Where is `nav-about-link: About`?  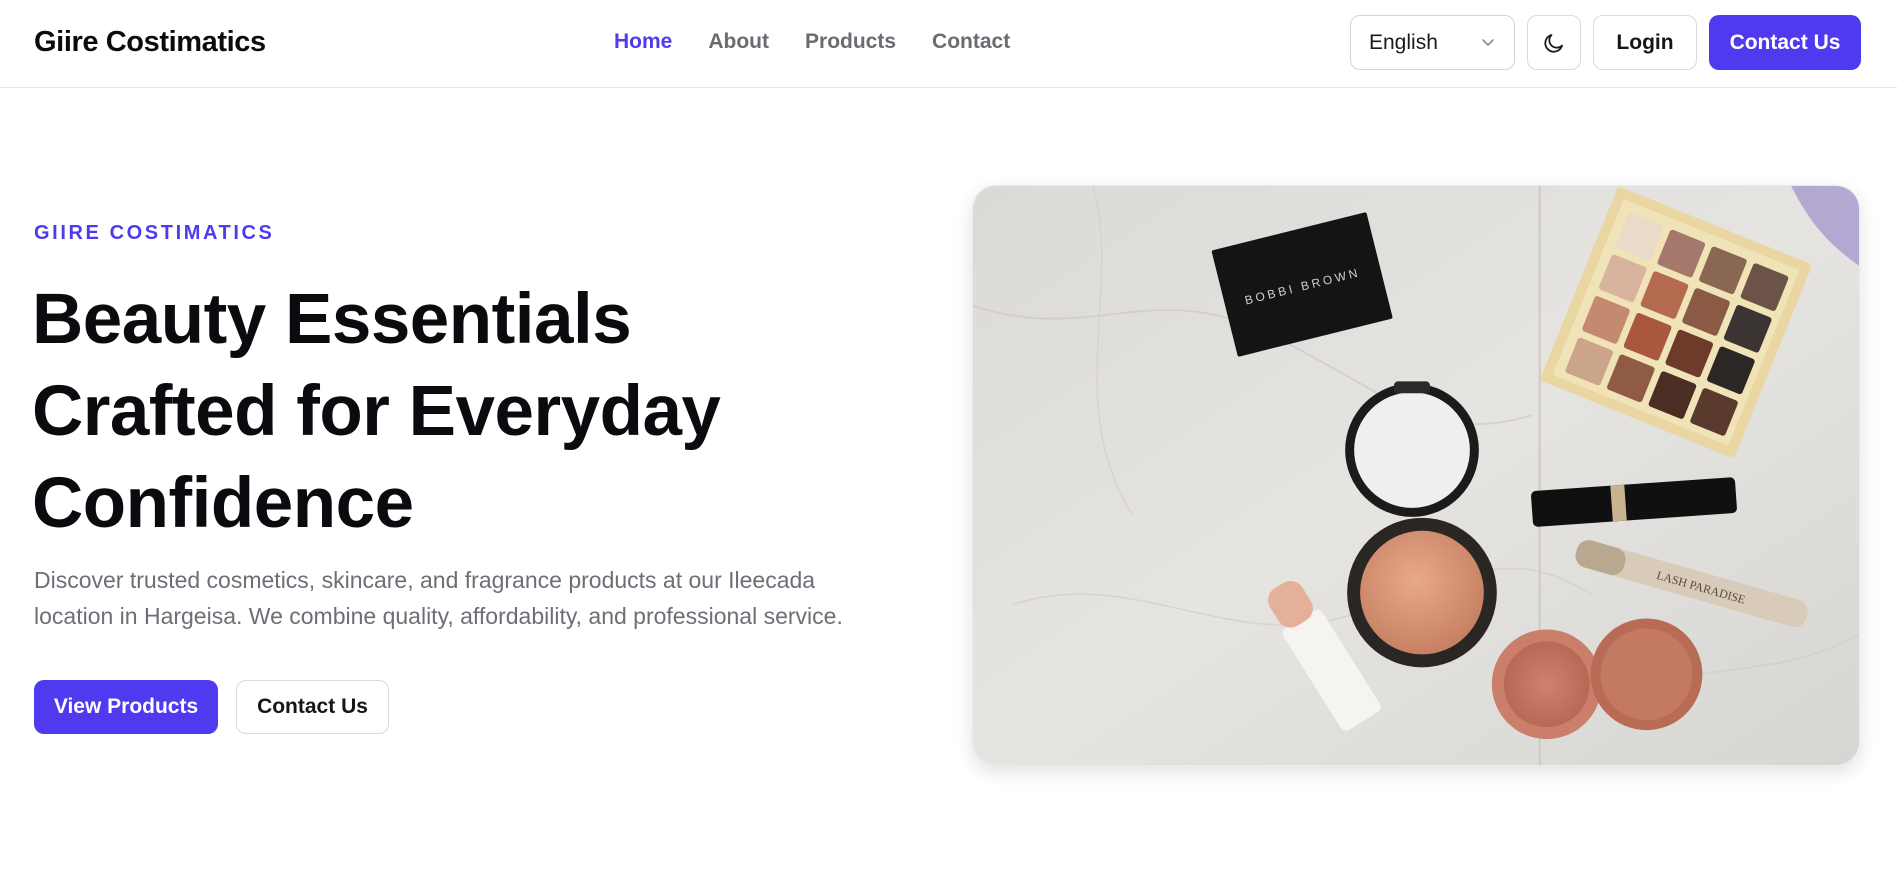
nav-about-link: About is located at coordinates (738, 42).